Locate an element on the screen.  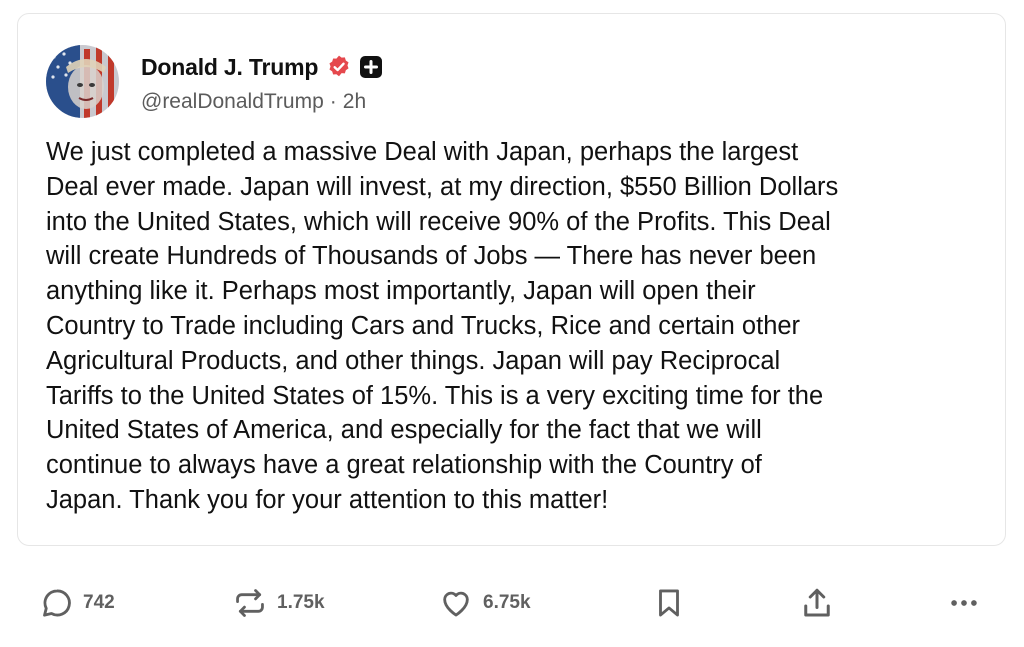
avatar-image is located at coordinates (82, 81).